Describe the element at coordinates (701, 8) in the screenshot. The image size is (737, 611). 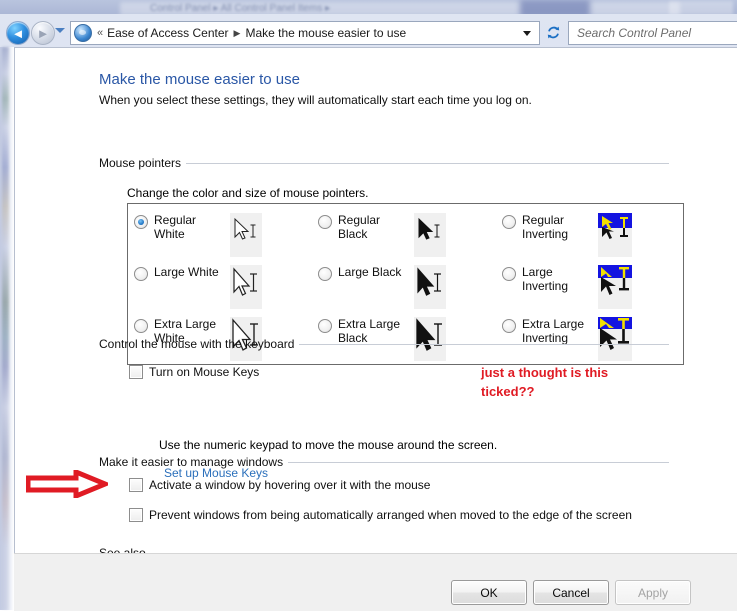
I see `background-window-controls` at that location.